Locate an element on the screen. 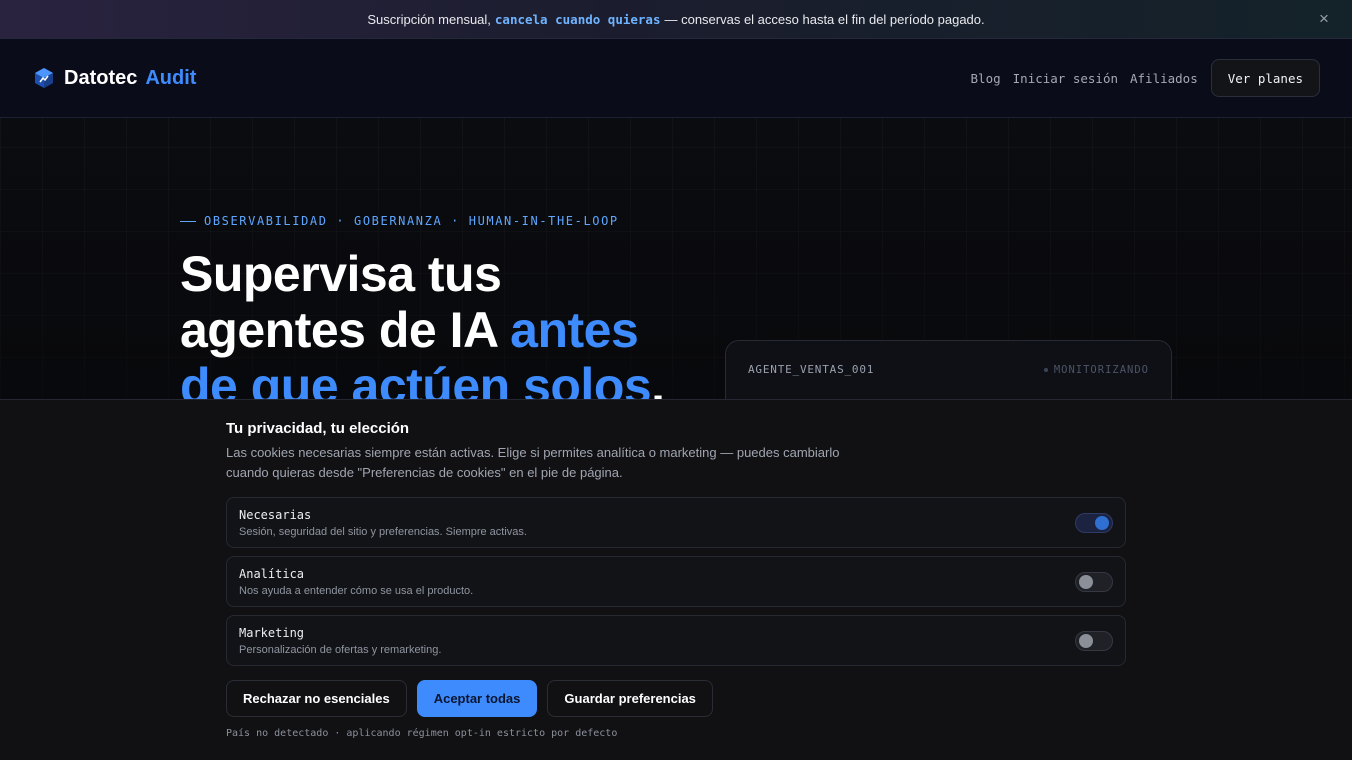 The width and height of the screenshot is (1352, 760). accept-all-button: Aceptar todas is located at coordinates (477, 698).